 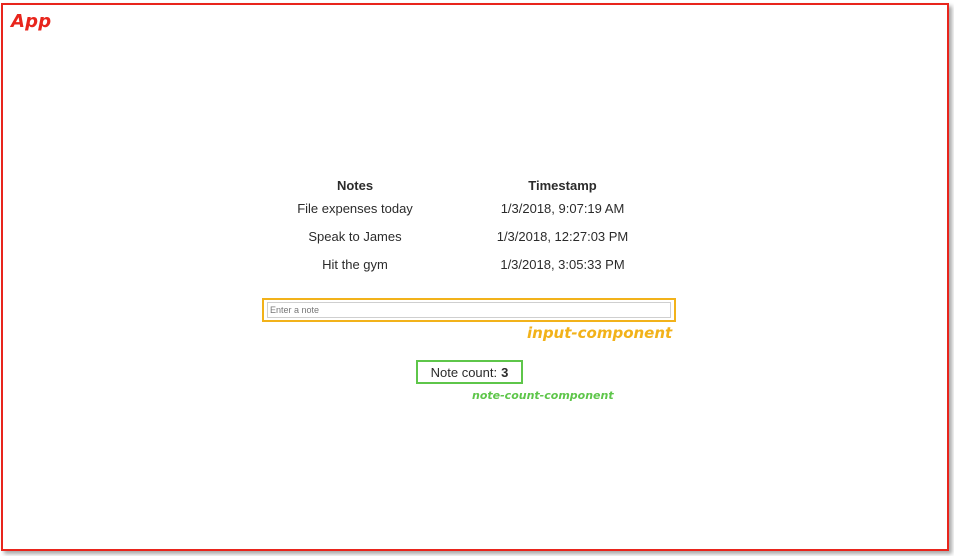 What do you see at coordinates (493, 208) in the screenshot?
I see `table-row: File expenses today 1/3/2018, 9:07:19 AM` at bounding box center [493, 208].